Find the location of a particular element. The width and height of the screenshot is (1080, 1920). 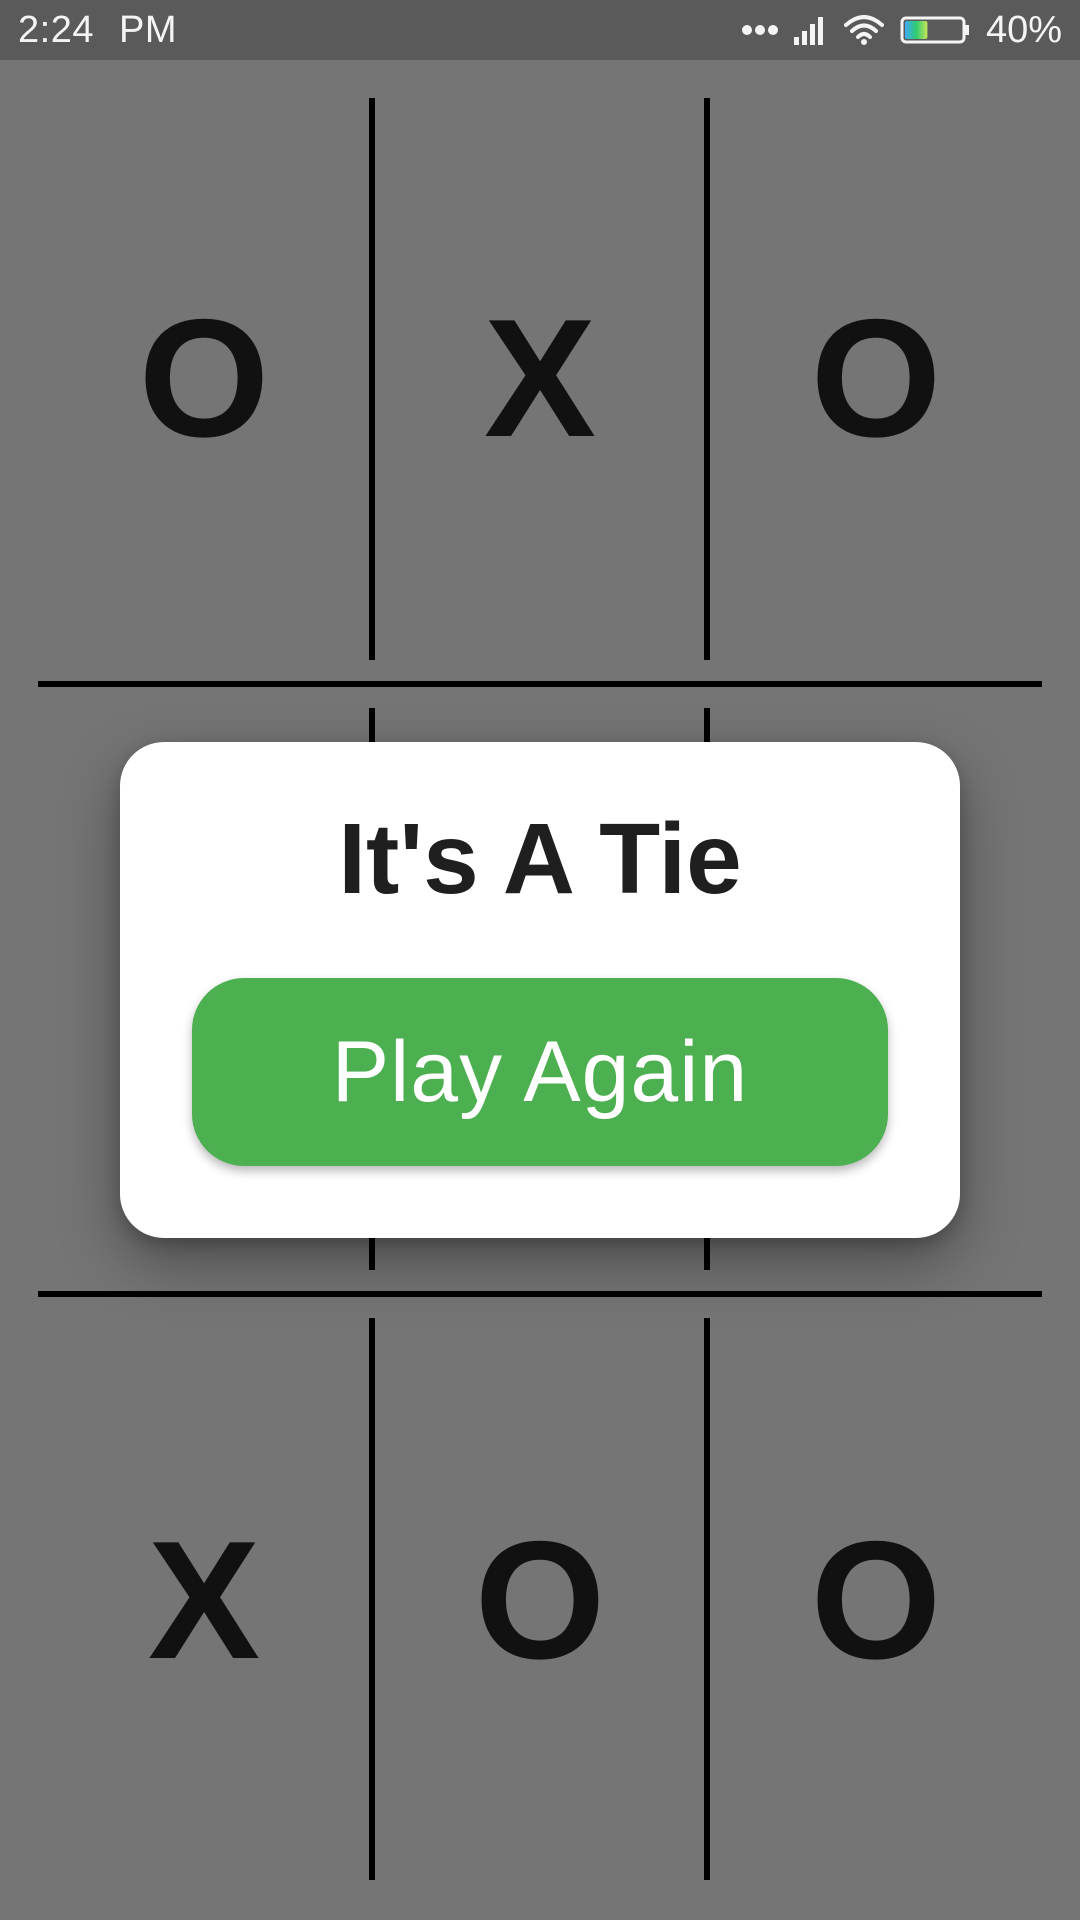

board-cell-1-1: O is located at coordinates (204, 378).